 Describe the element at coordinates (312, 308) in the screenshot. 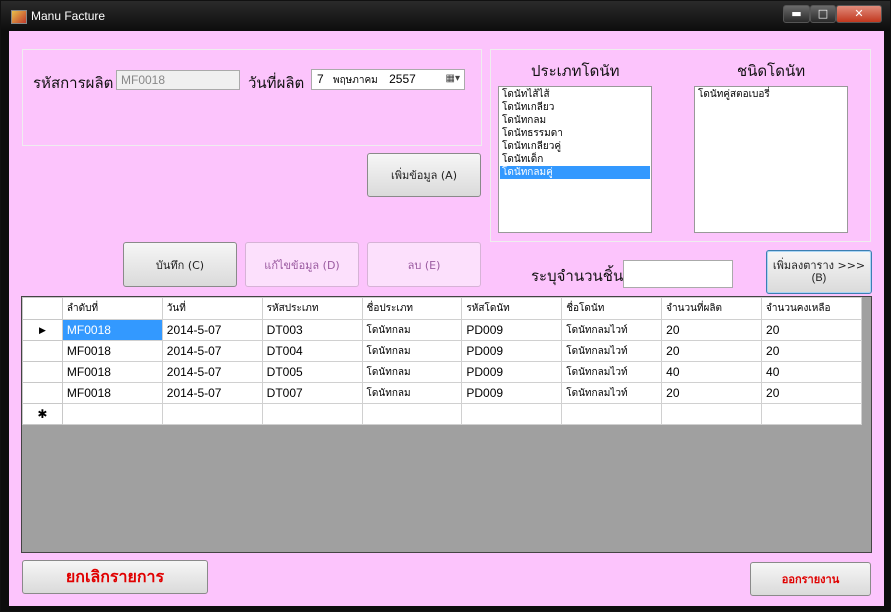

I see `column-header: รหัสประเภท` at that location.